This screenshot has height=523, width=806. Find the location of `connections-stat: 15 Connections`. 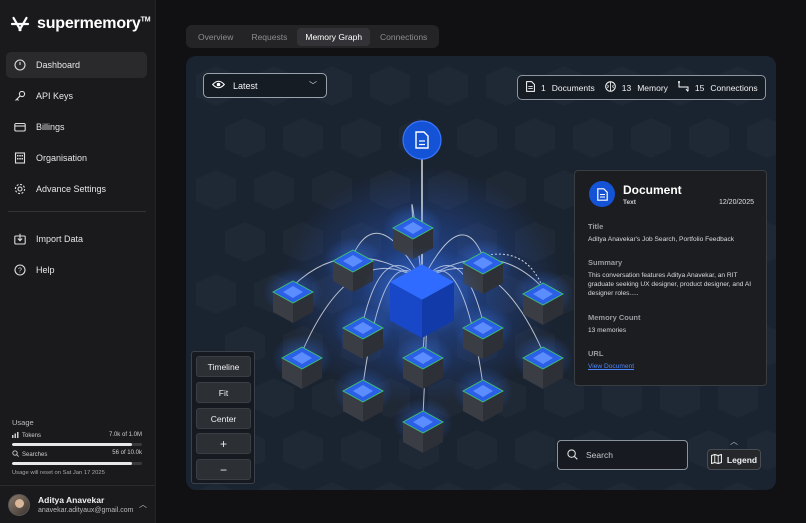

connections-stat: 15 Connections is located at coordinates (717, 87).